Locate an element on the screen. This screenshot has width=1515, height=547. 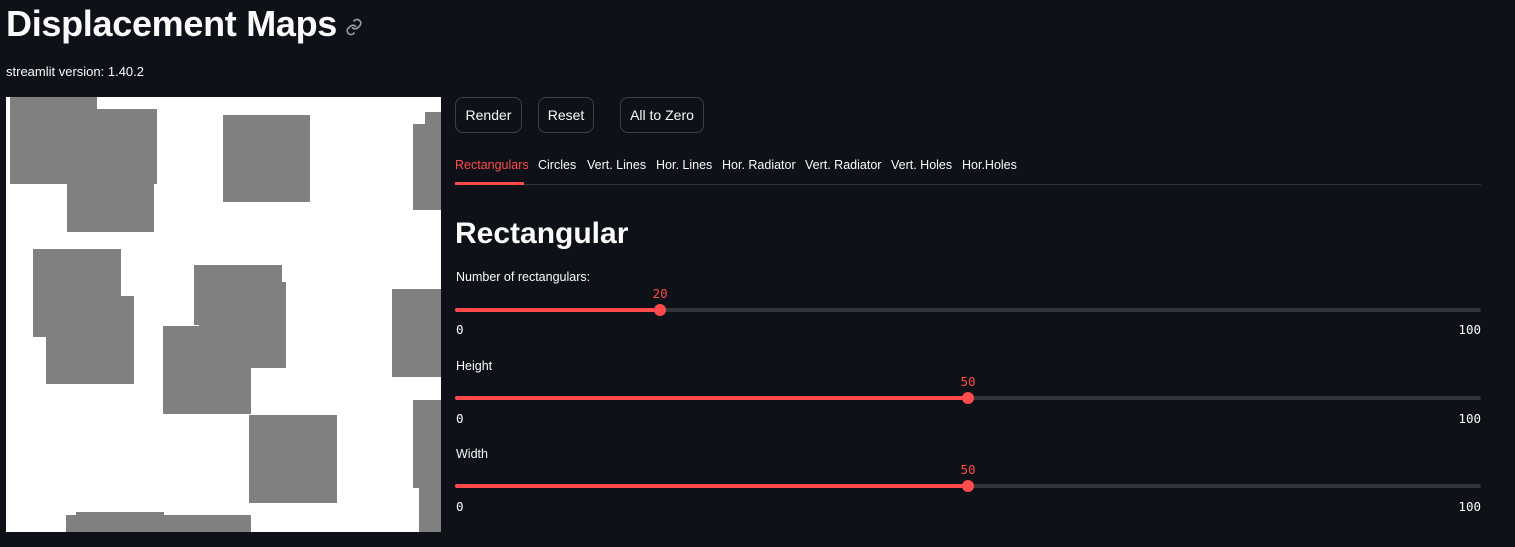
tab-circles: Circles is located at coordinates (557, 168).